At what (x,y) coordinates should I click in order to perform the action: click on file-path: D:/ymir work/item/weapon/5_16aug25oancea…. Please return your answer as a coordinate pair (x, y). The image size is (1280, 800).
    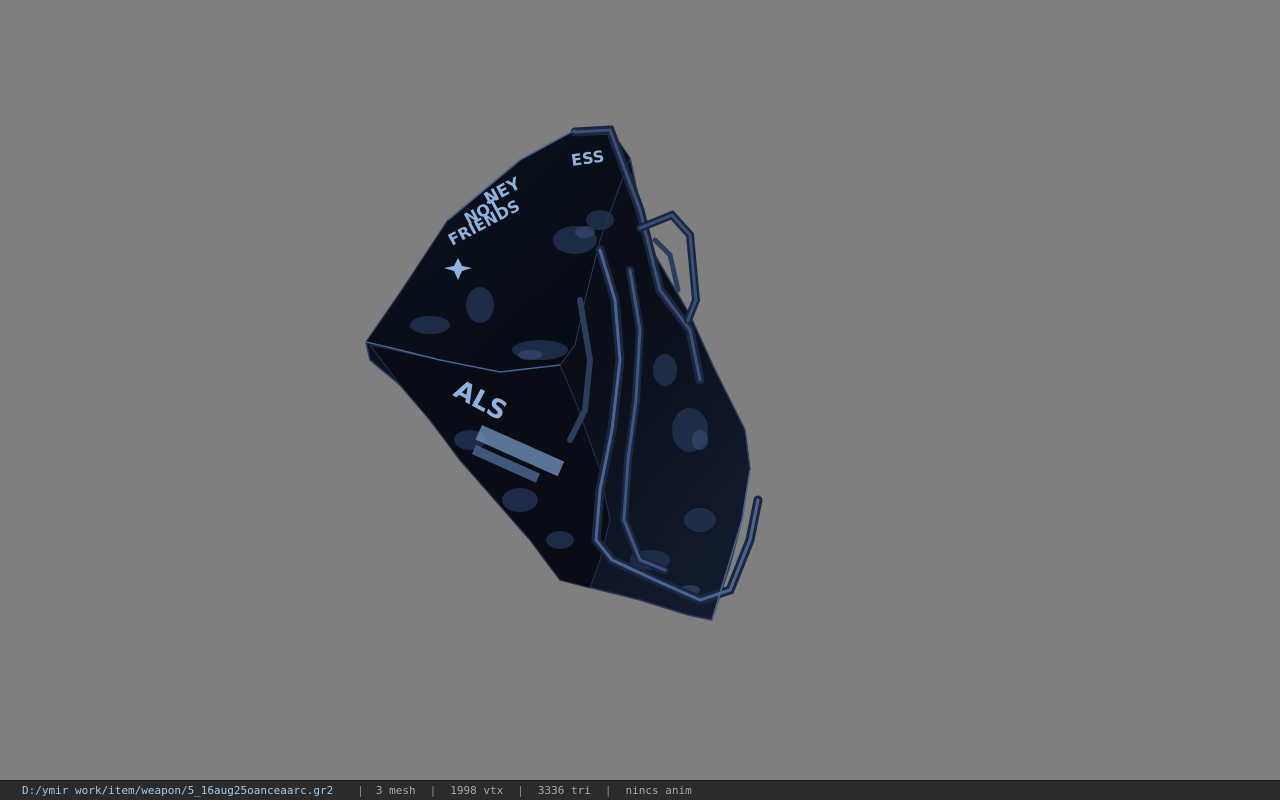
    Looking at the image, I should click on (178, 790).